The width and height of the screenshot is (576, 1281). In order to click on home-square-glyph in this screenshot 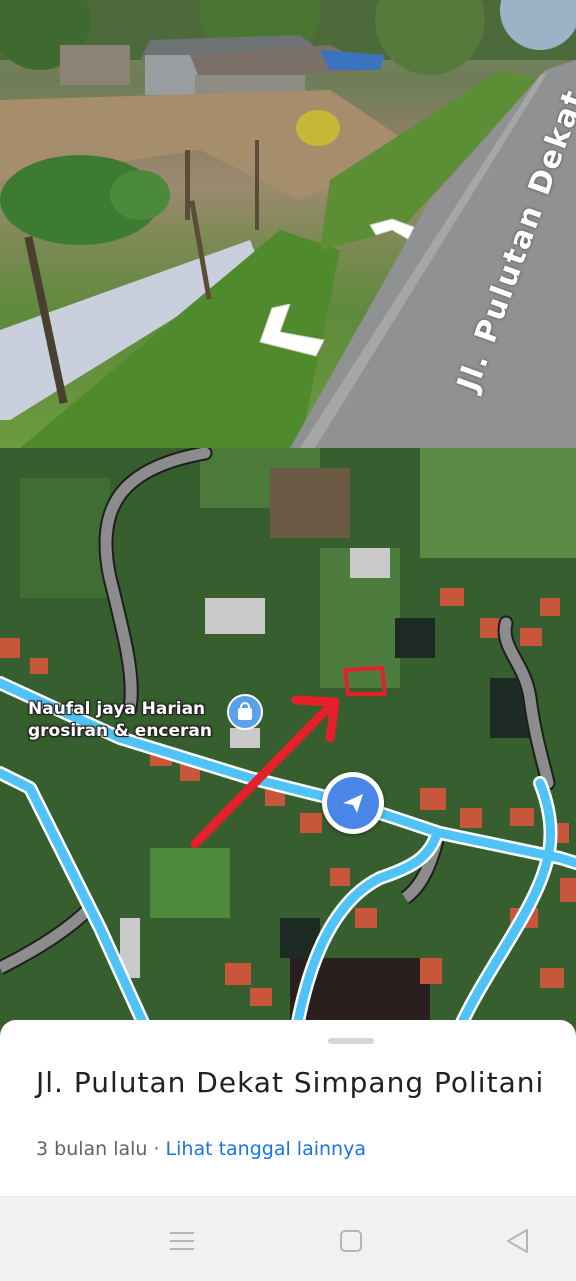, I will do `click(351, 1241)`.